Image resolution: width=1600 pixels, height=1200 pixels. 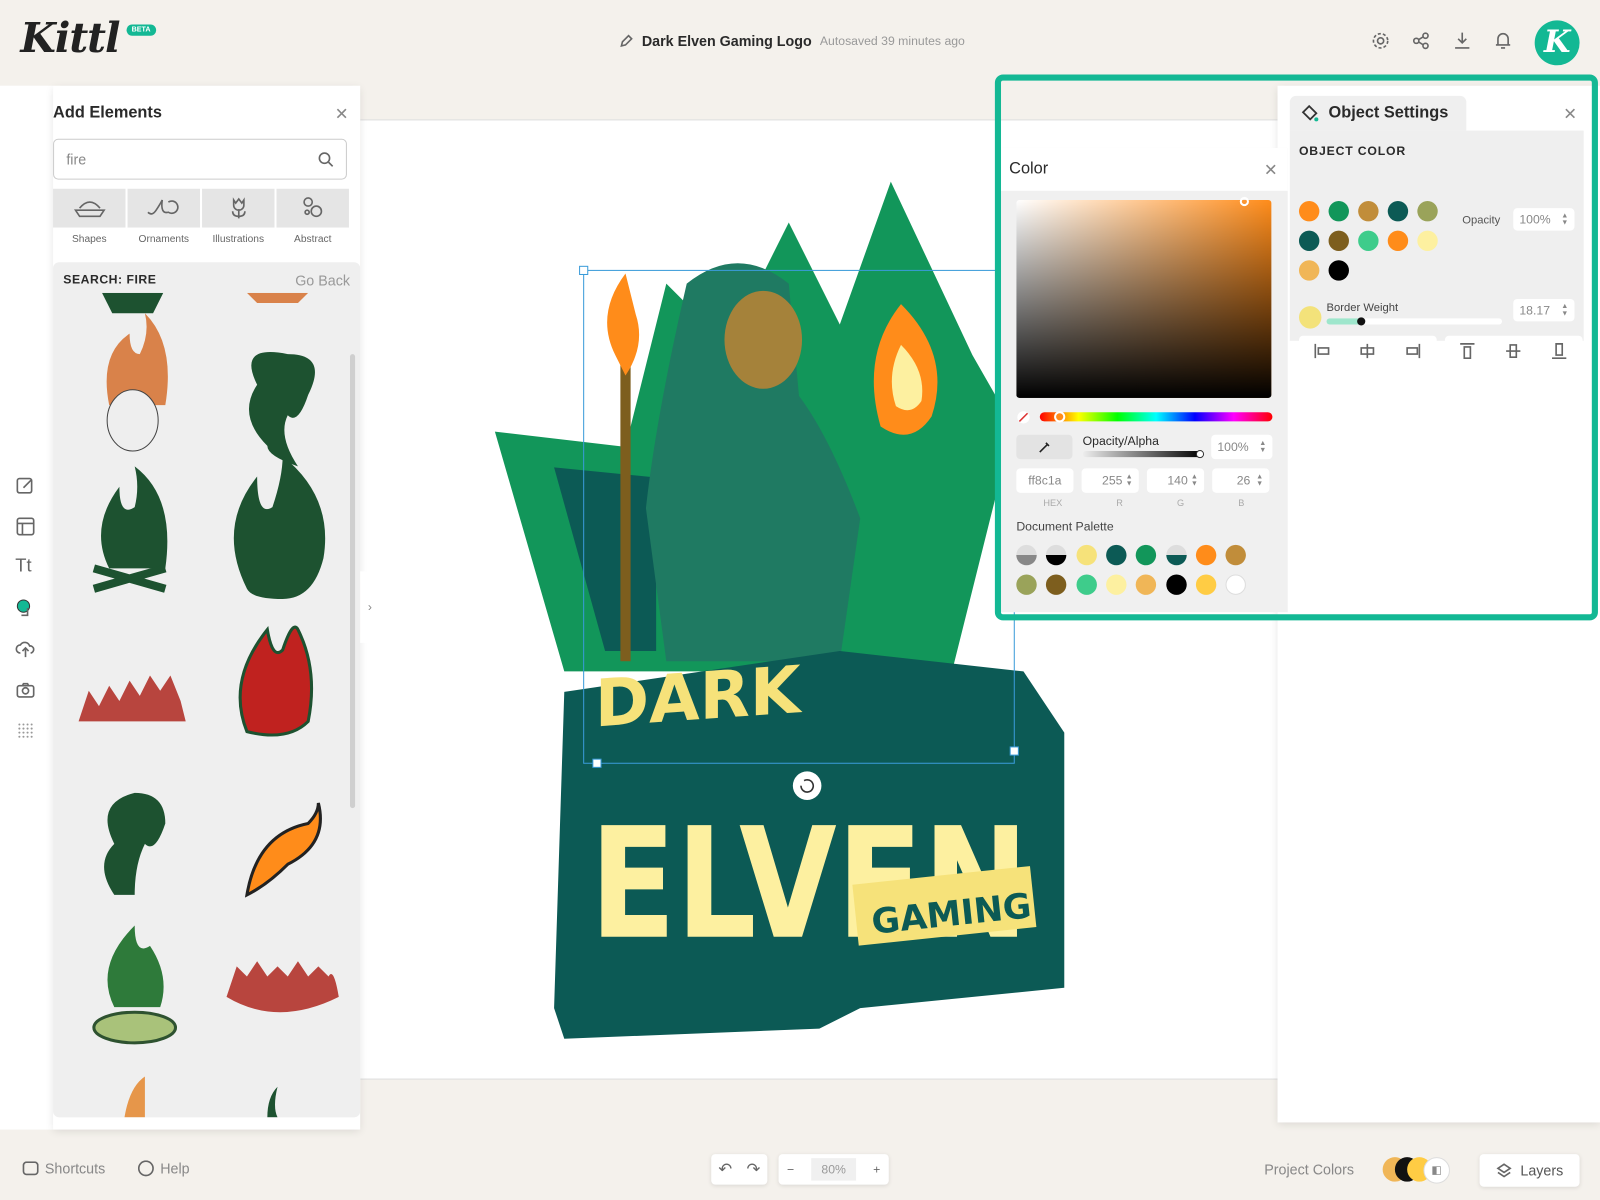 What do you see at coordinates (1143, 454) in the screenshot?
I see `alpha-slider` at bounding box center [1143, 454].